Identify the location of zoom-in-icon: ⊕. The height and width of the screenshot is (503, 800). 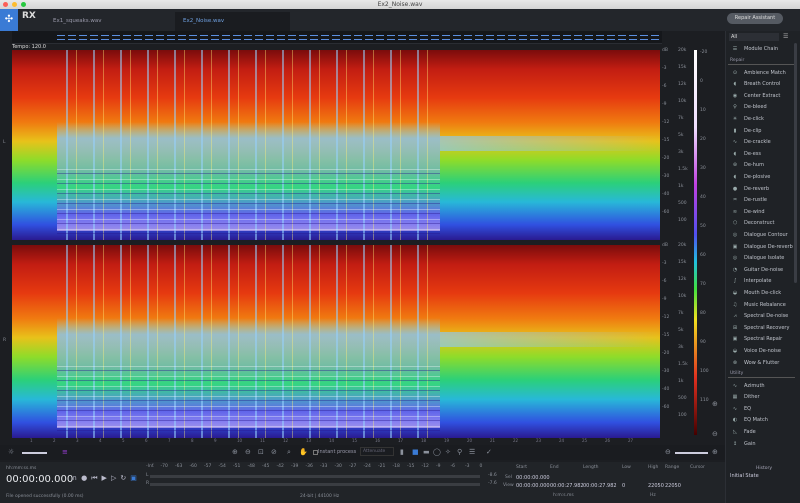
(235, 452).